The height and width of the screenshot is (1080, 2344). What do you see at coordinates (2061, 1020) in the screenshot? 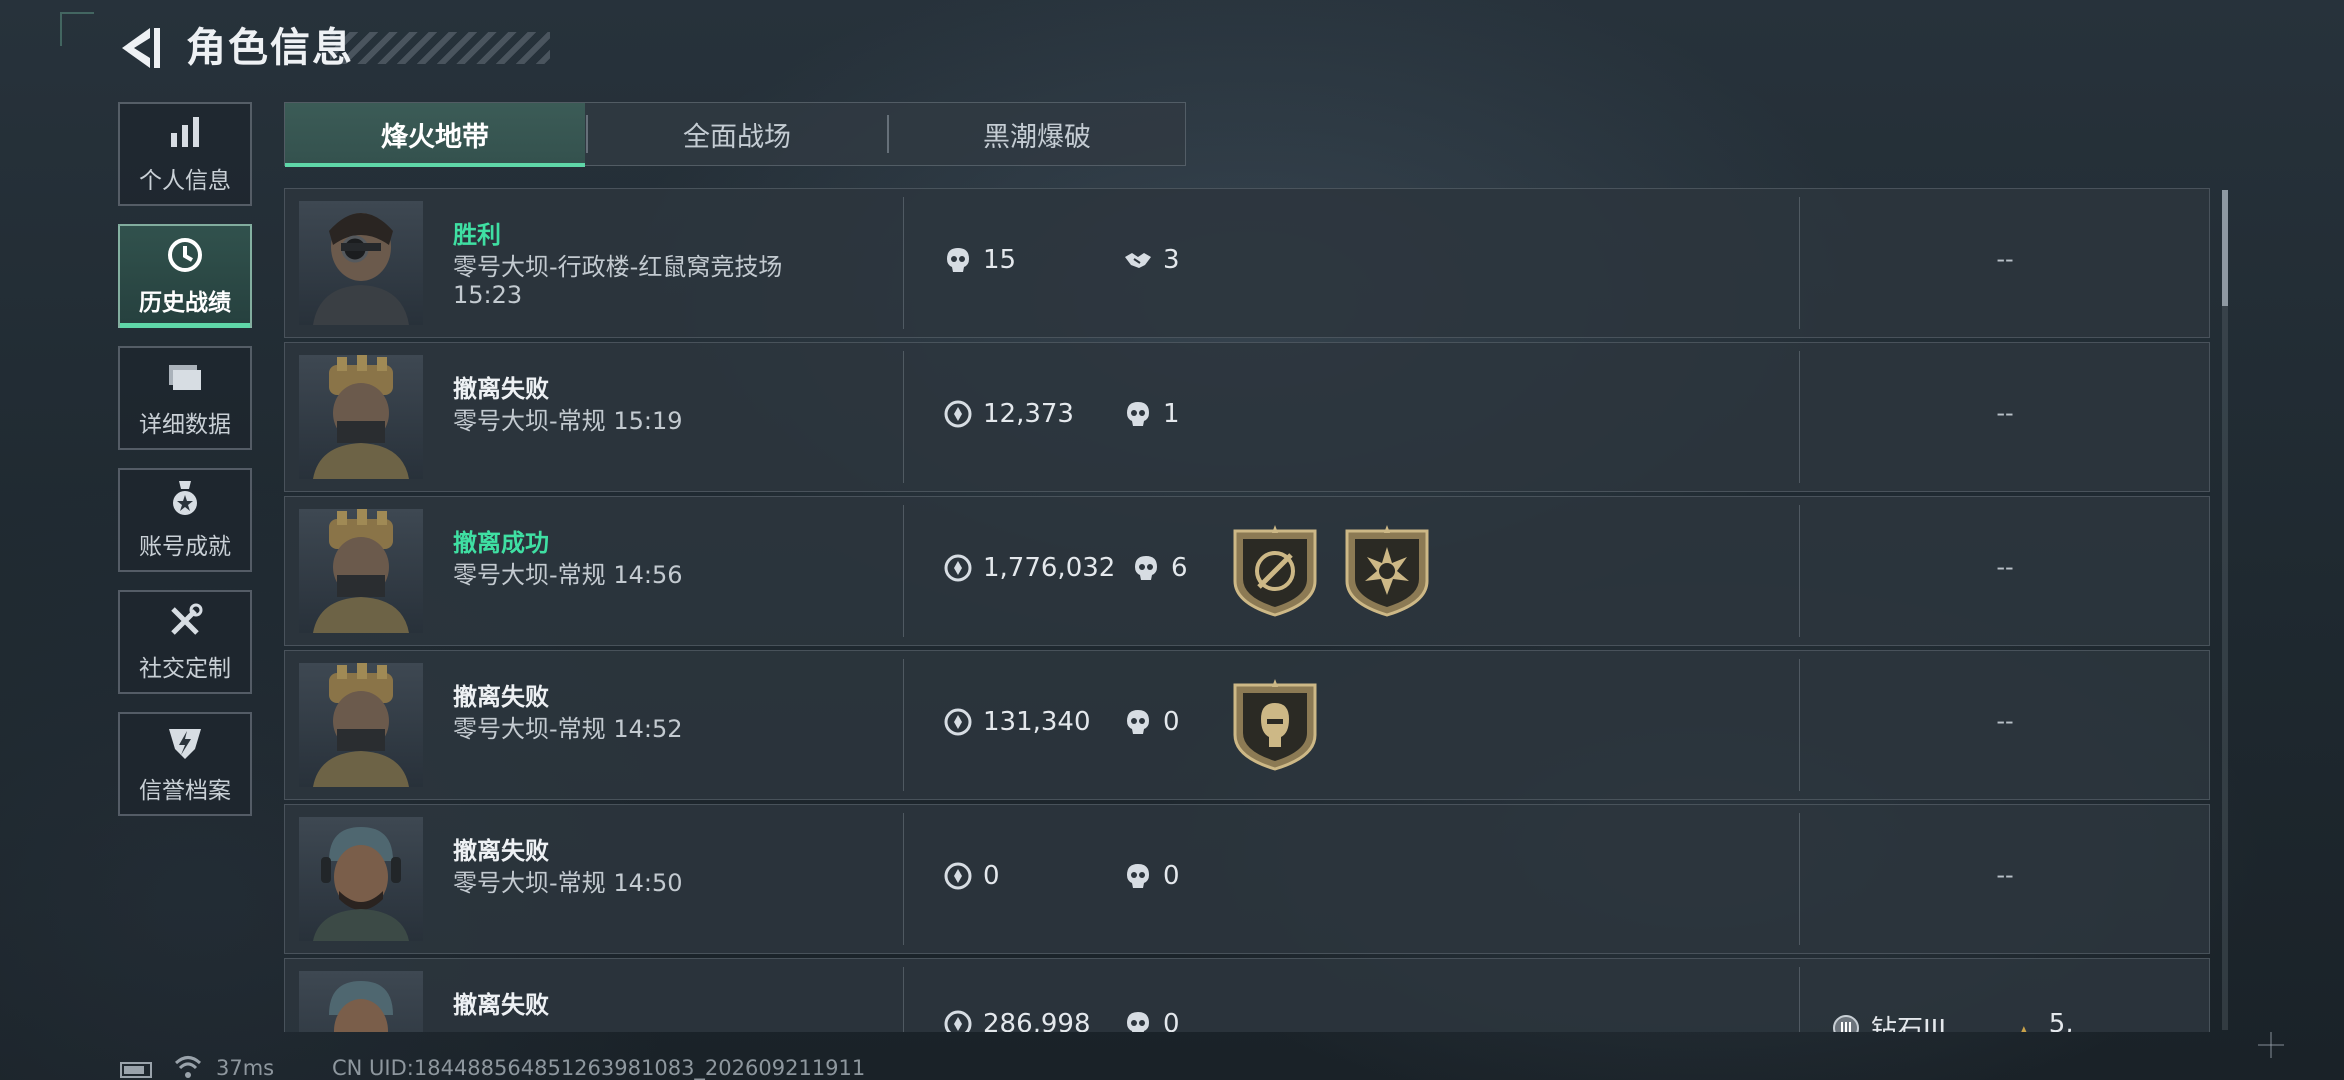
I see `rank-score-value: 5, 4244(-17)` at bounding box center [2061, 1020].